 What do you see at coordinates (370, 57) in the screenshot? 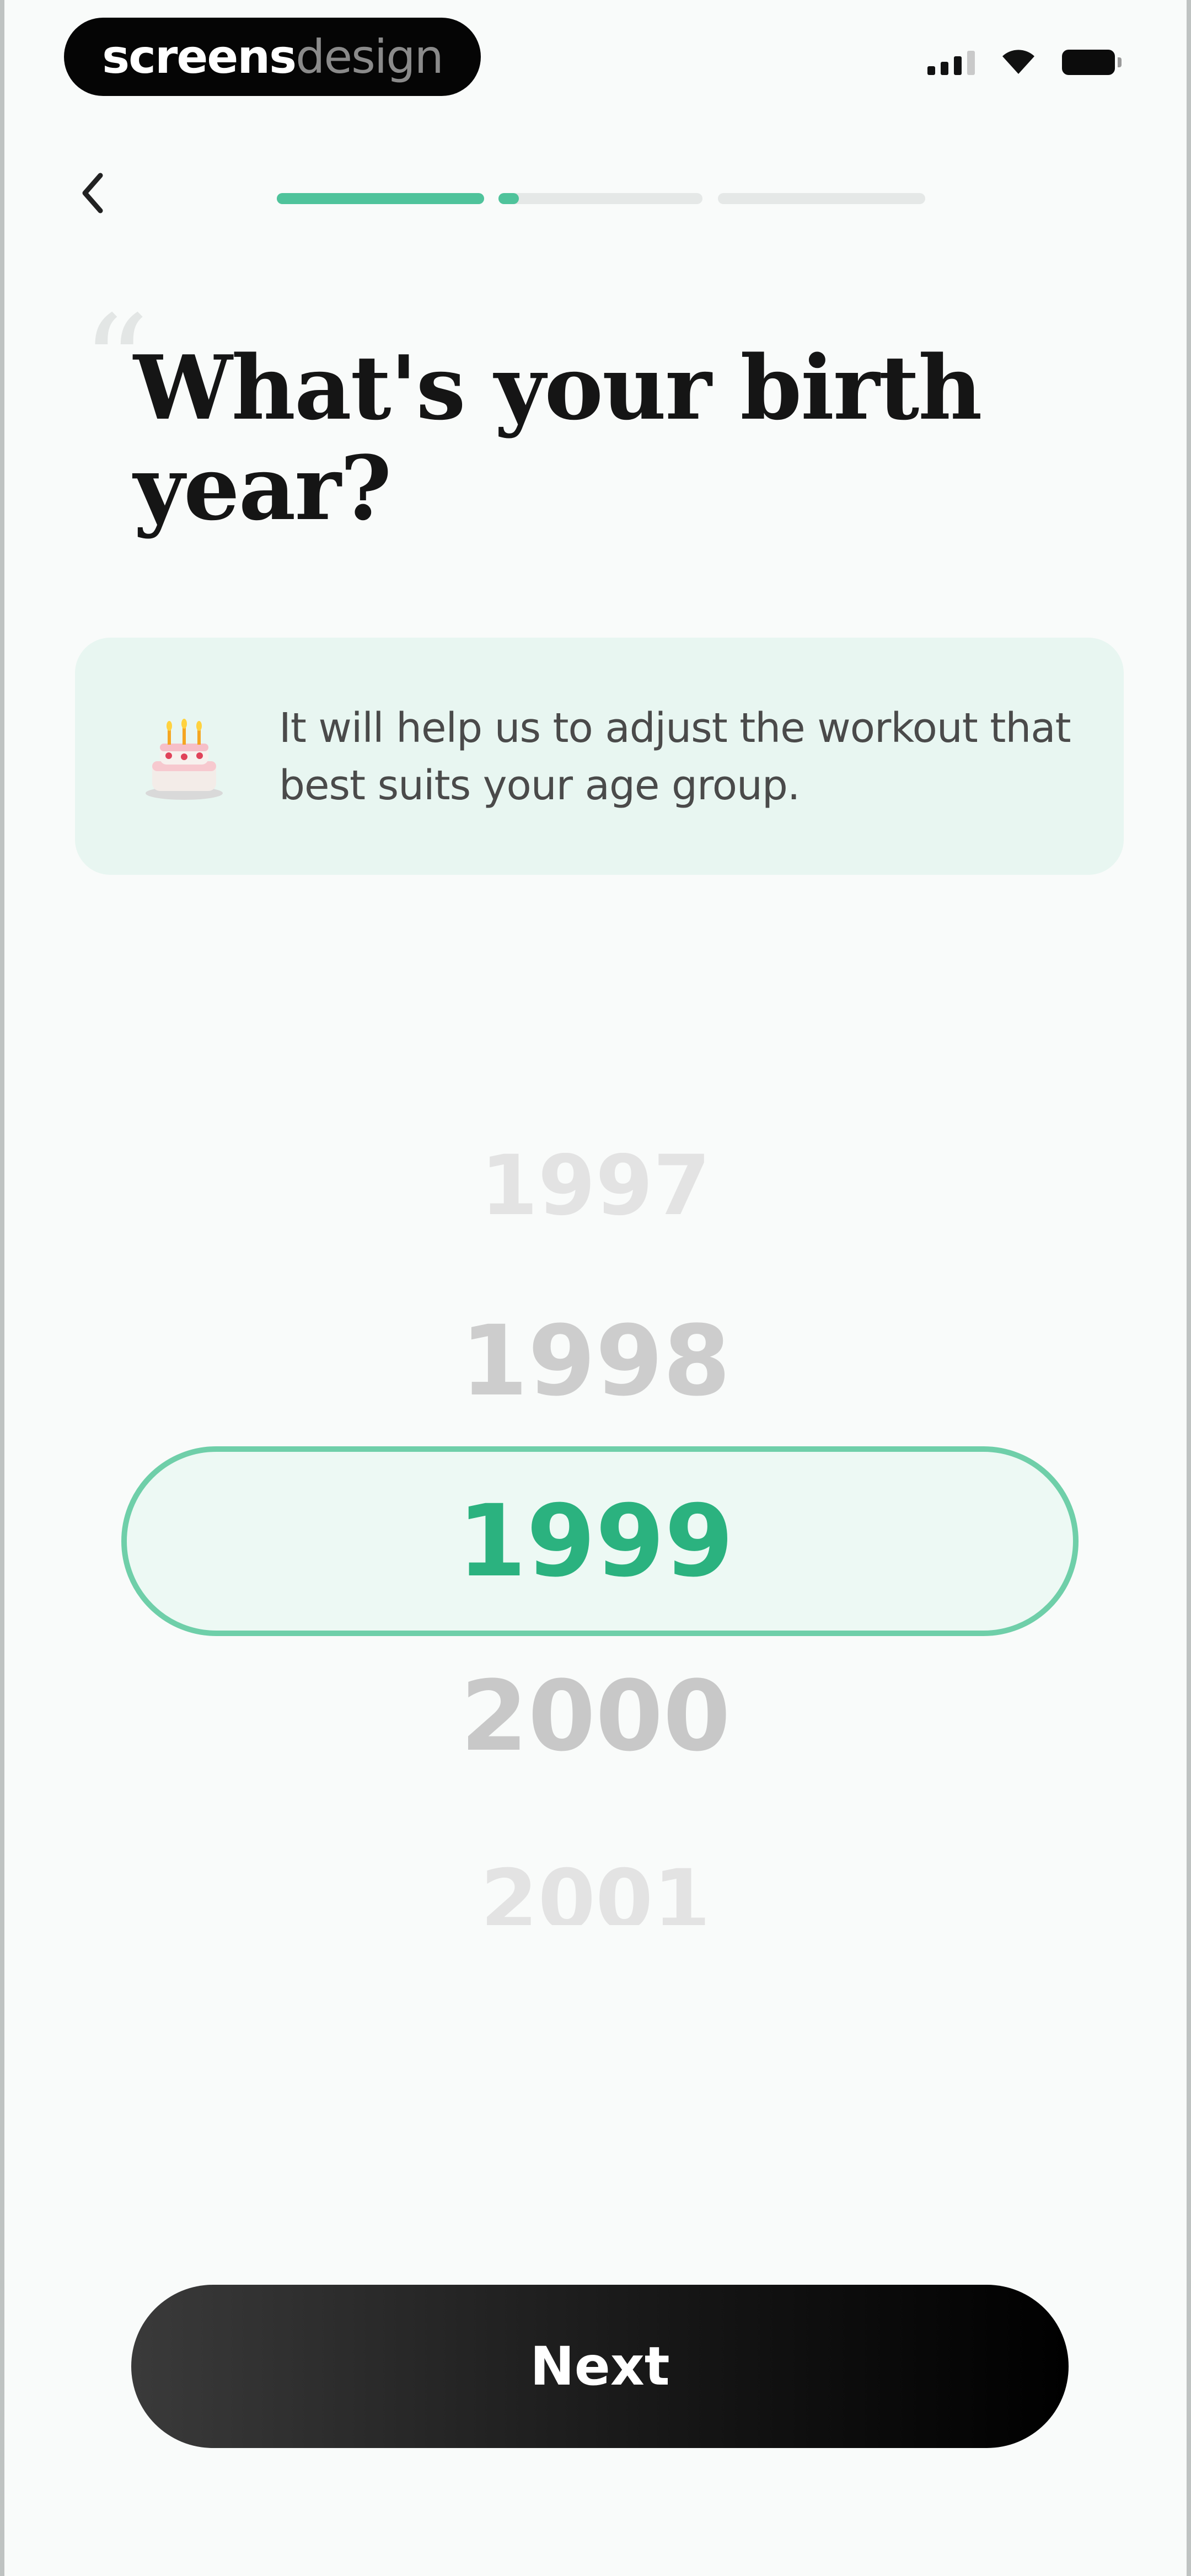
I see `brand-text-secondary: design` at bounding box center [370, 57].